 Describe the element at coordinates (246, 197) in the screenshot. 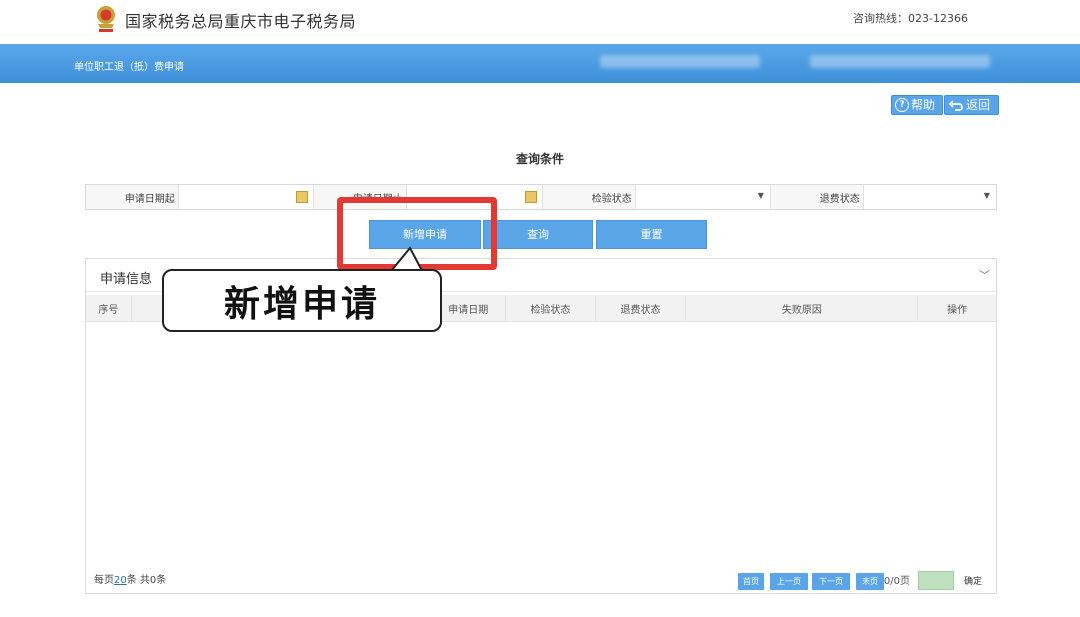

I see `start-date-input` at that location.